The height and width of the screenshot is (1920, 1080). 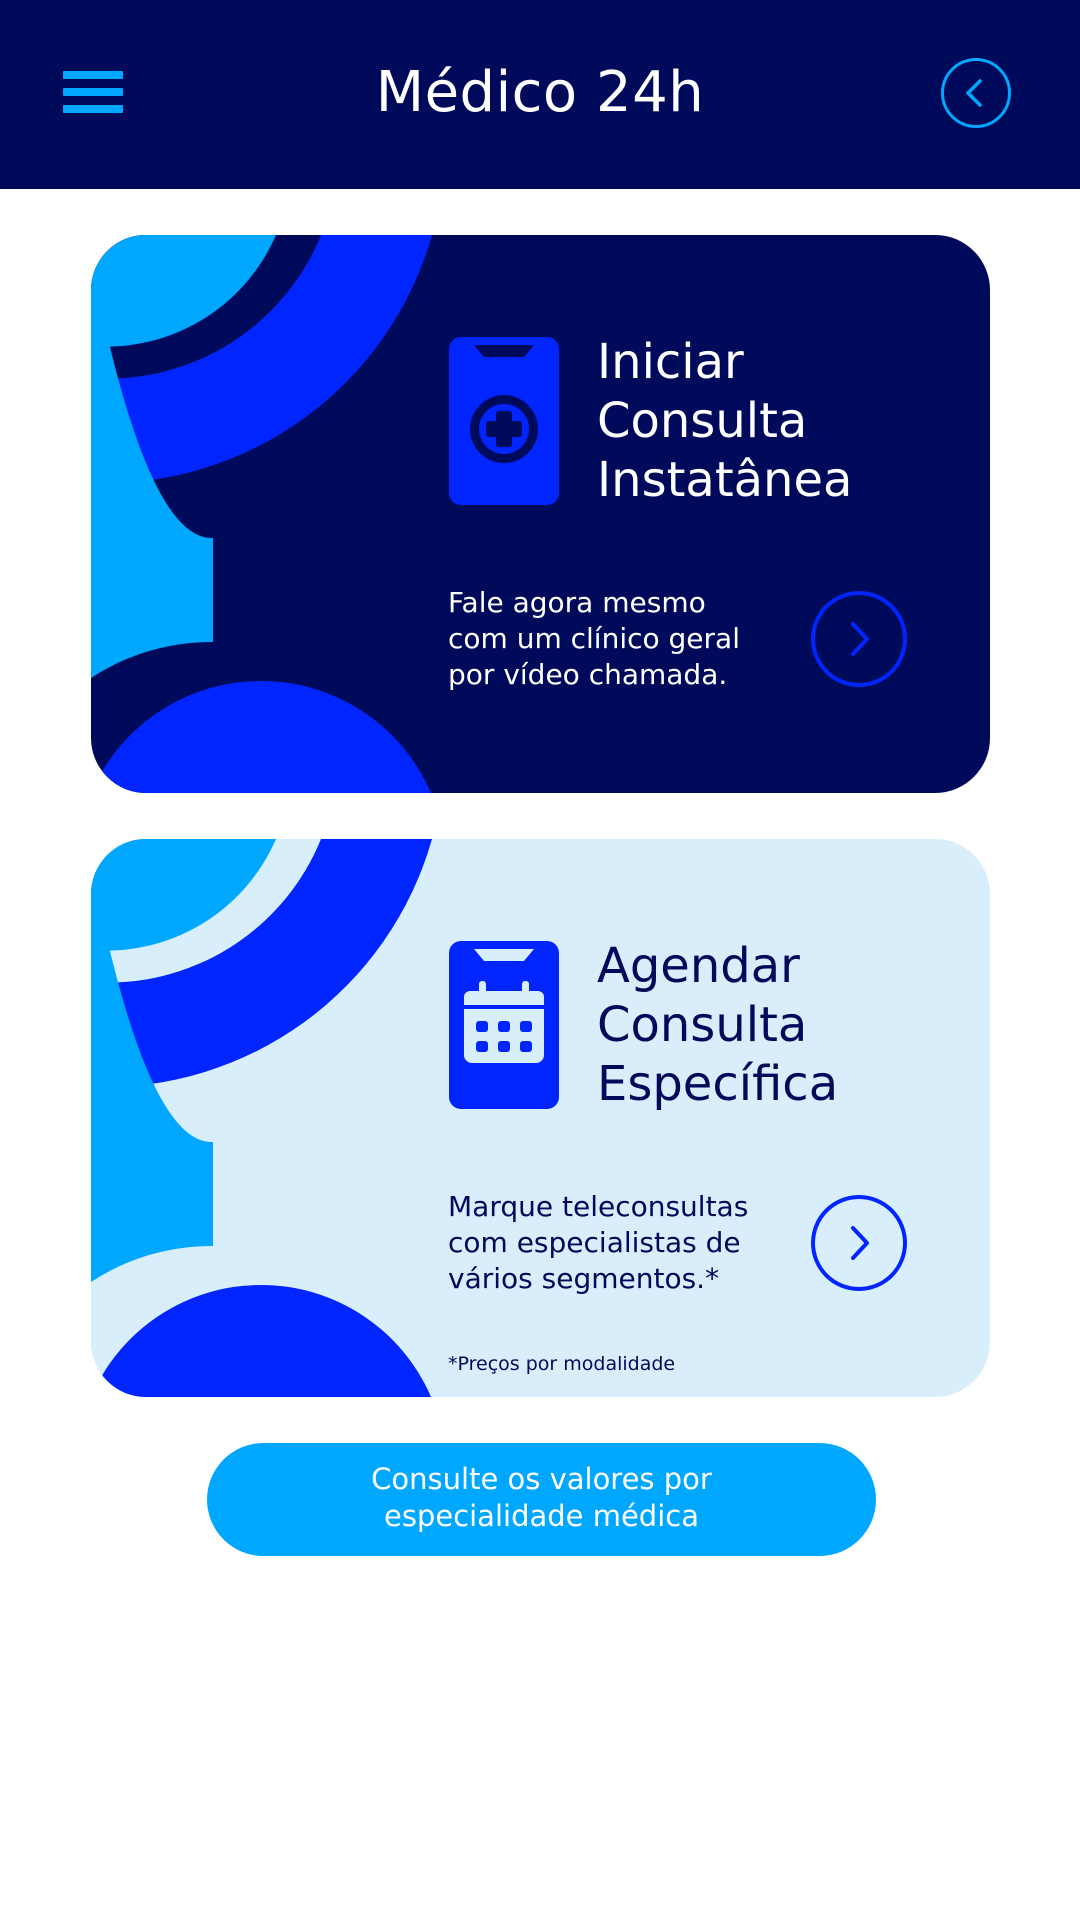 I want to click on chevron-left-icon, so click(x=974, y=93).